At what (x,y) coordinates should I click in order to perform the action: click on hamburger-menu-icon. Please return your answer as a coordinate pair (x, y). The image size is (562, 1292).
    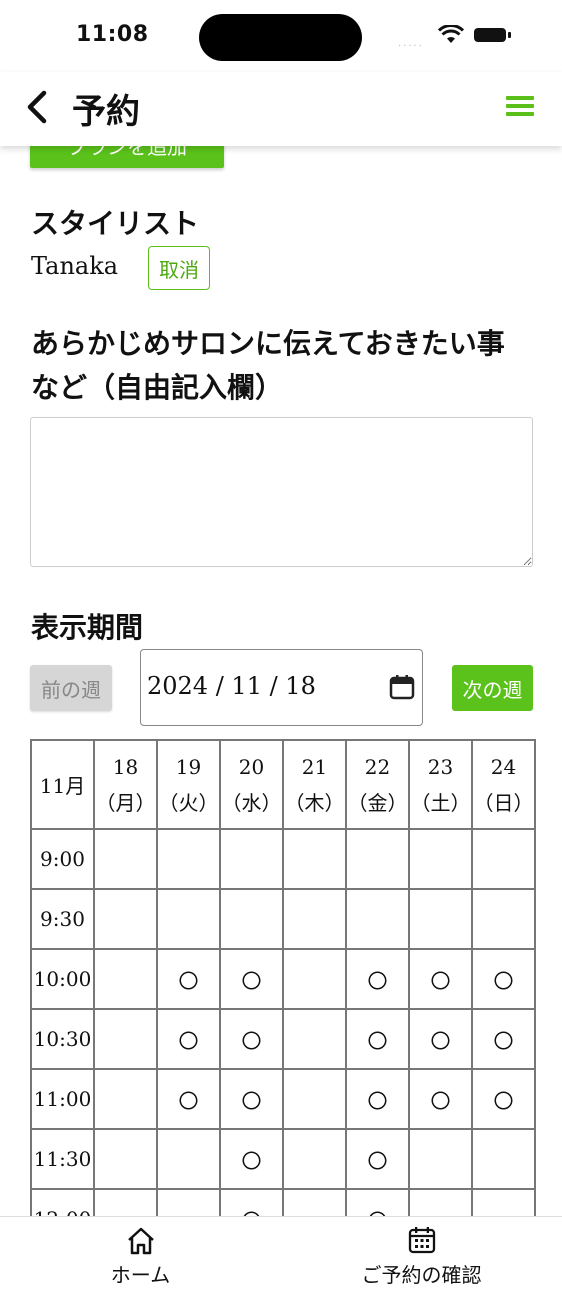
    Looking at the image, I should click on (521, 108).